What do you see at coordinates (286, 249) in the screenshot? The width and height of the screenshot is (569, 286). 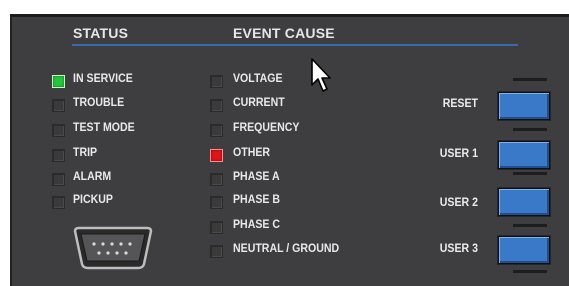 I see `event-label-neutral-ground: NEUTRAL / GROUND` at bounding box center [286, 249].